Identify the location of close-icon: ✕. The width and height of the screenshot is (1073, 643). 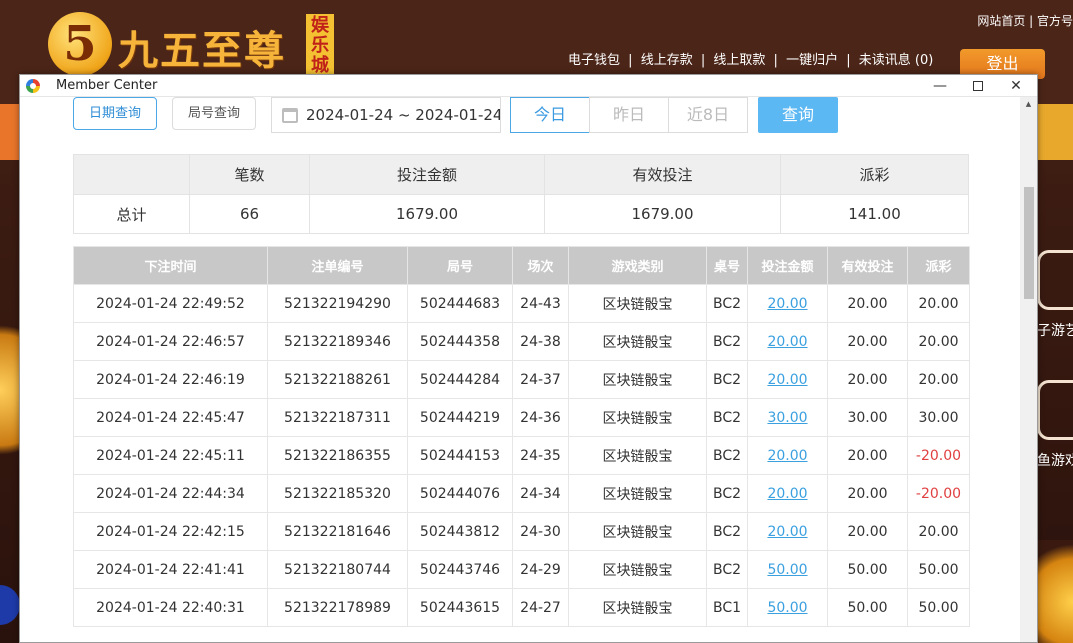
(1016, 86).